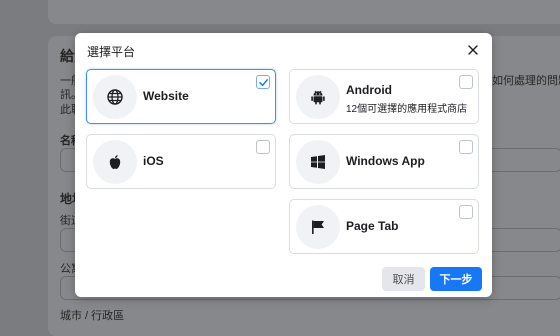 The image size is (560, 336). I want to click on globe-icon, so click(115, 97).